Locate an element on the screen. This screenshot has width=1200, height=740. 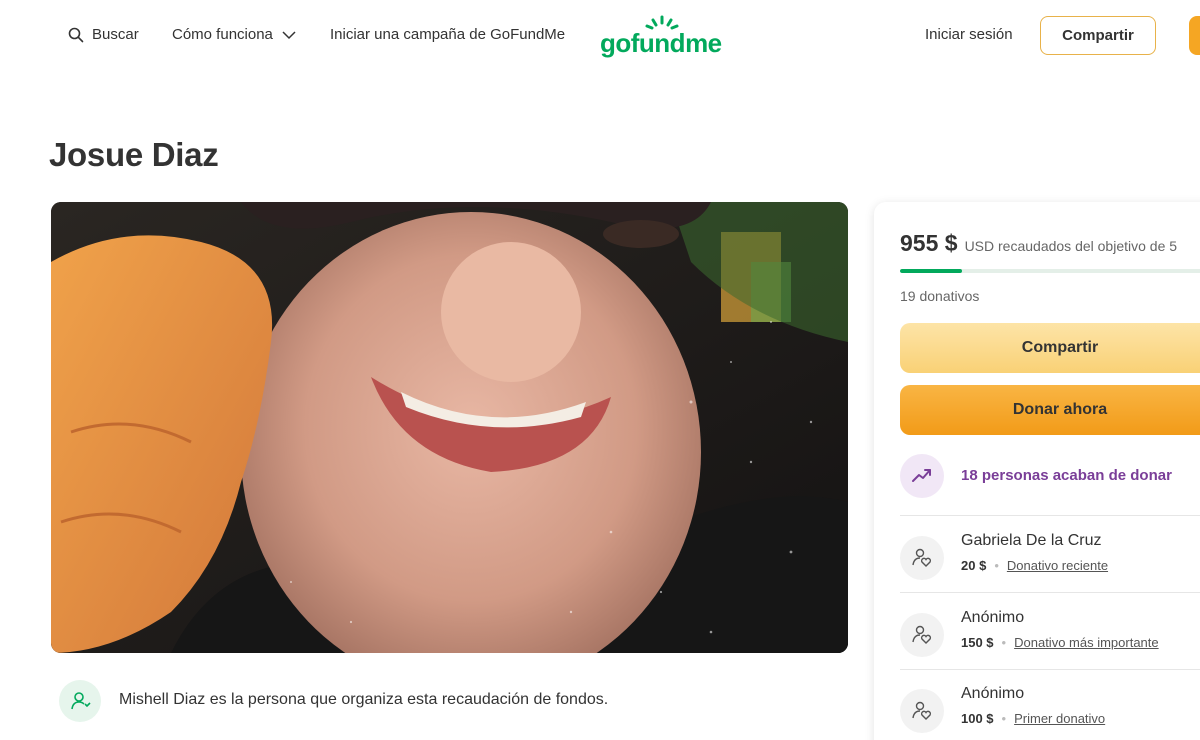
donor-tag-link: Donativo más importante is located at coordinates (1086, 642).